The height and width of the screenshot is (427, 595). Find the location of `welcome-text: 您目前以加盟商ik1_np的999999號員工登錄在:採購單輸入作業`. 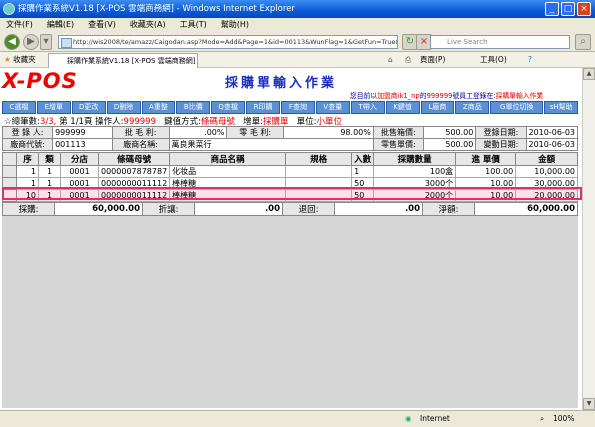

welcome-text: 您目前以加盟商ik1_np的999999號員工登錄在:採購單輸入作業 is located at coordinates (446, 95).